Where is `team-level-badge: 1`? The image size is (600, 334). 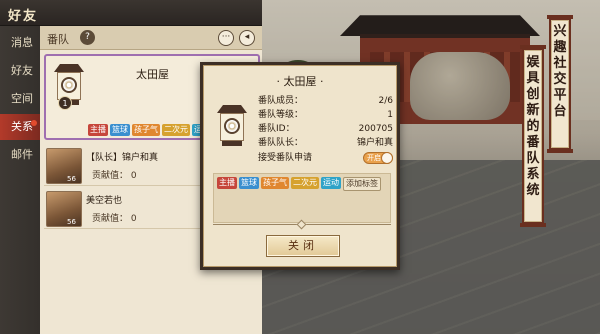
team-level-badge: 1 is located at coordinates (65, 103).